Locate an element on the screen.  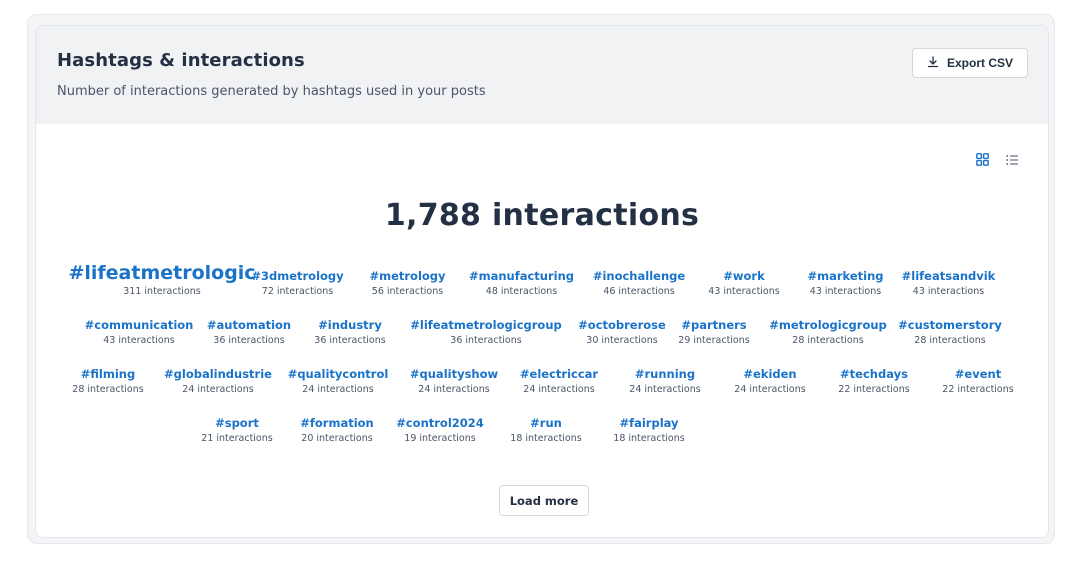
grid-view-icon is located at coordinates (982, 160).